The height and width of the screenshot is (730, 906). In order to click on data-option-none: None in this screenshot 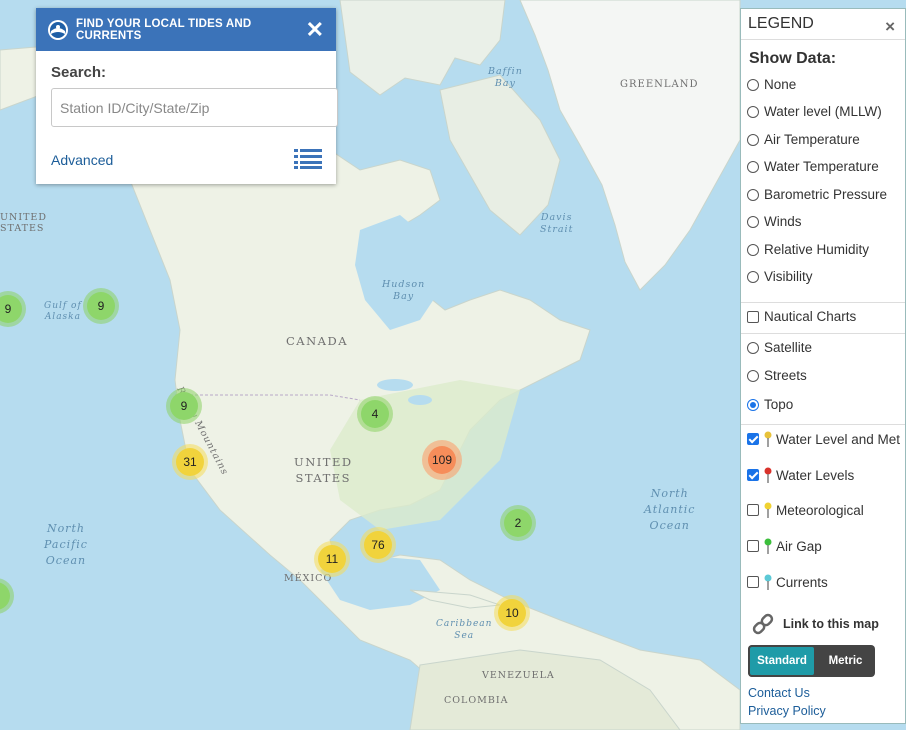, I will do `click(771, 84)`.